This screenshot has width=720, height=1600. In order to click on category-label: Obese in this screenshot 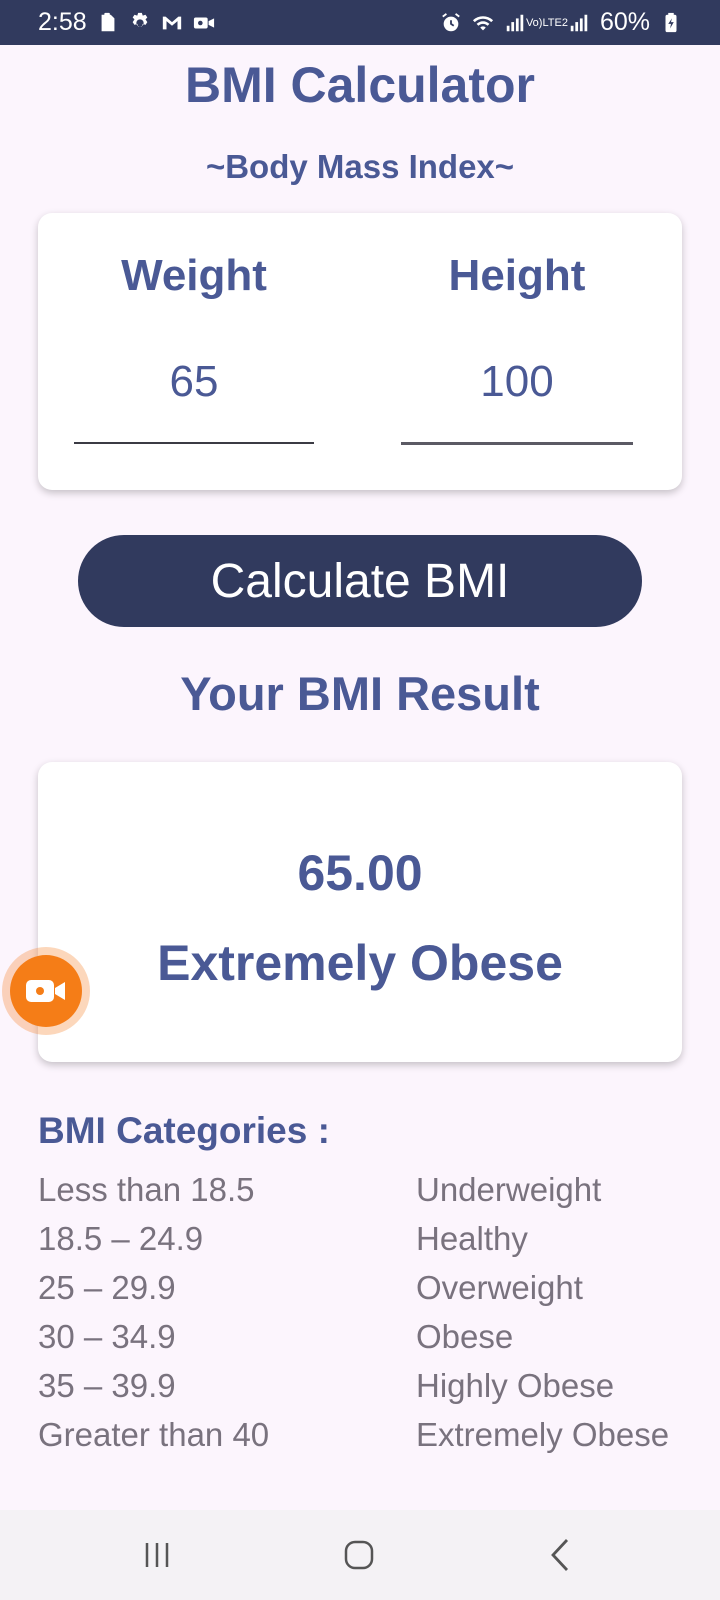, I will do `click(465, 1336)`.